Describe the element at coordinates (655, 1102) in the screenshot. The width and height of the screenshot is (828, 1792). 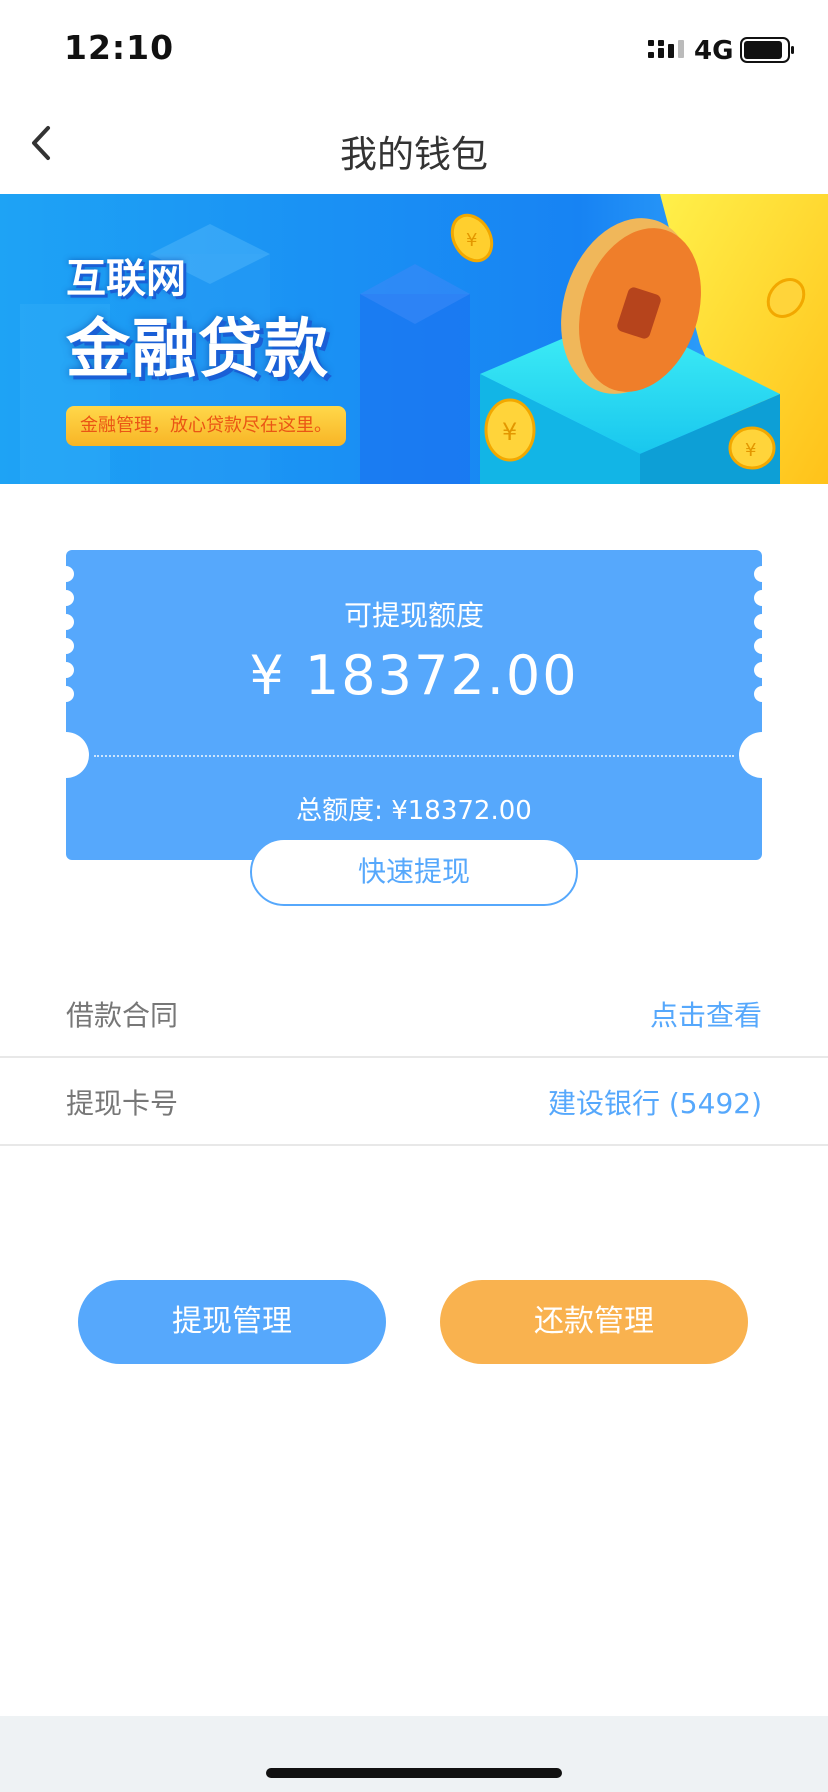
I see `bank-card-value: 建设银行 (5492)` at that location.